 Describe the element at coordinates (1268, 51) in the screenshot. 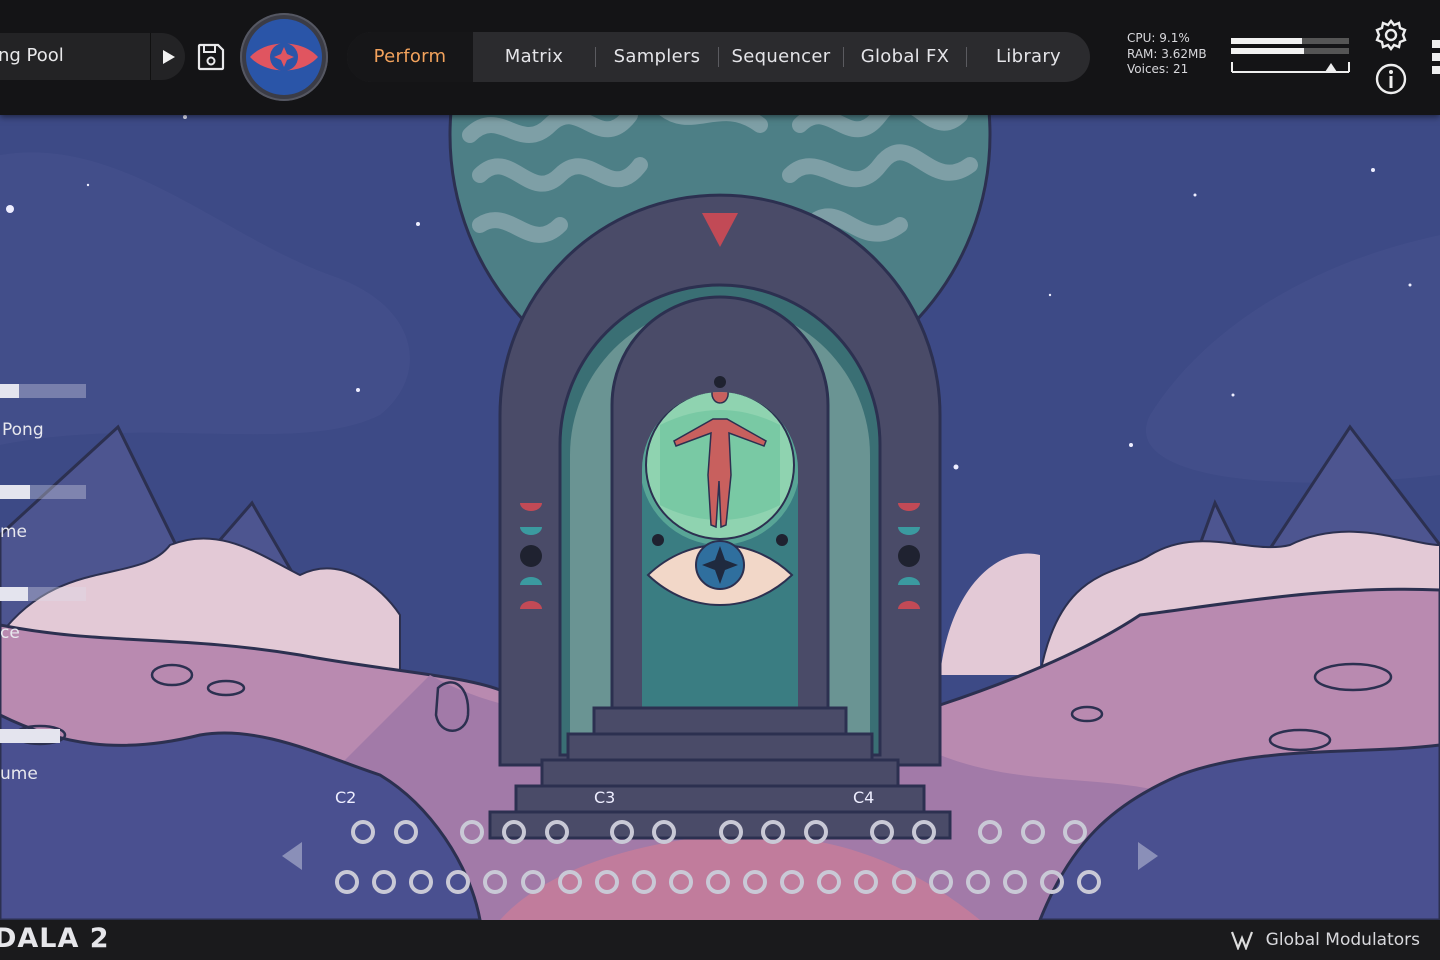

I see `meter-right-fill` at that location.